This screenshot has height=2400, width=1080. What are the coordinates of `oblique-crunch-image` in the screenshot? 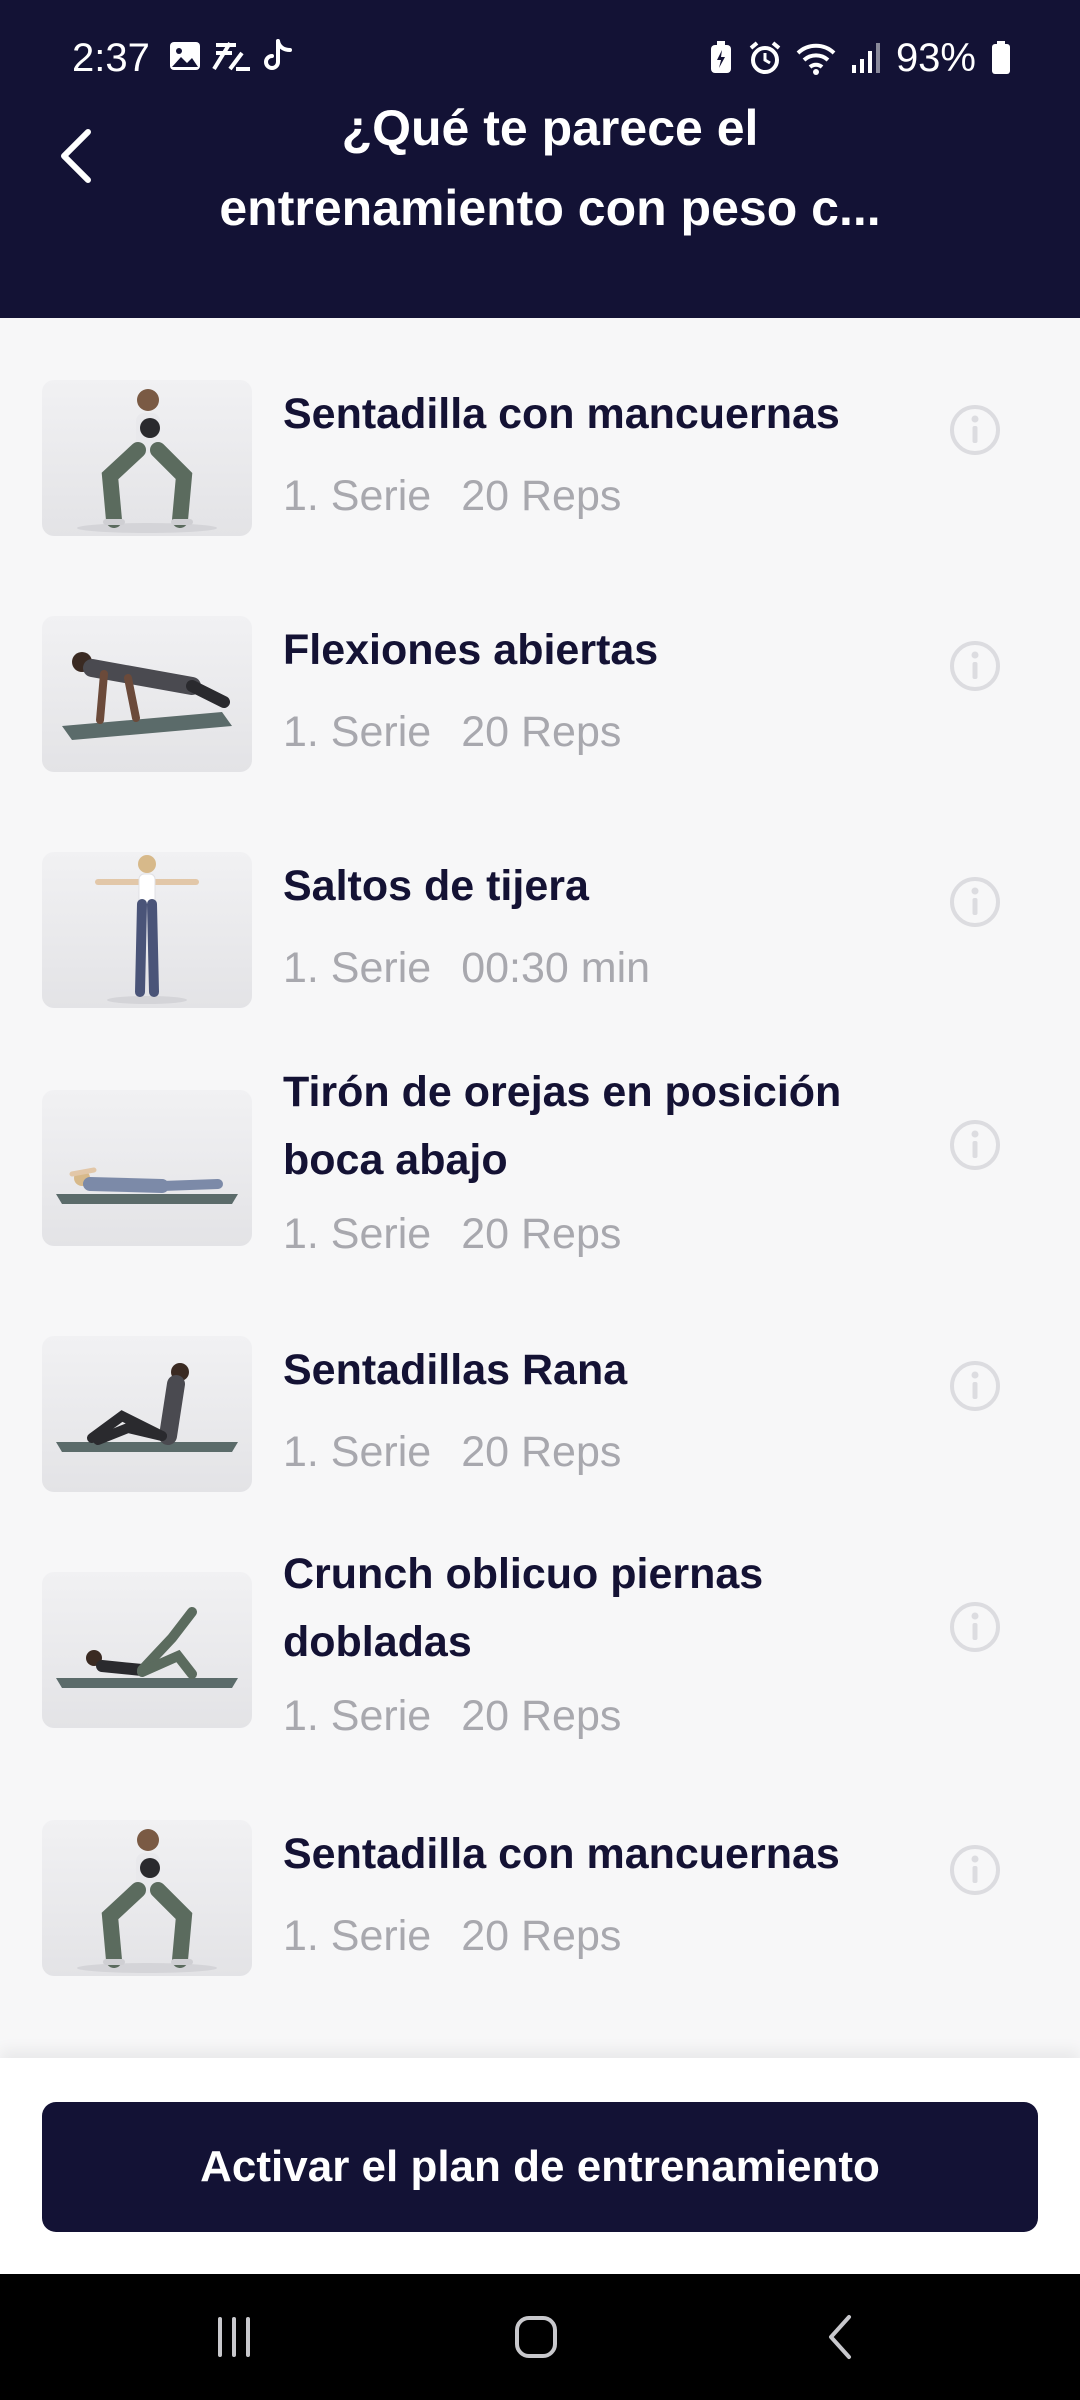 It's located at (147, 1647).